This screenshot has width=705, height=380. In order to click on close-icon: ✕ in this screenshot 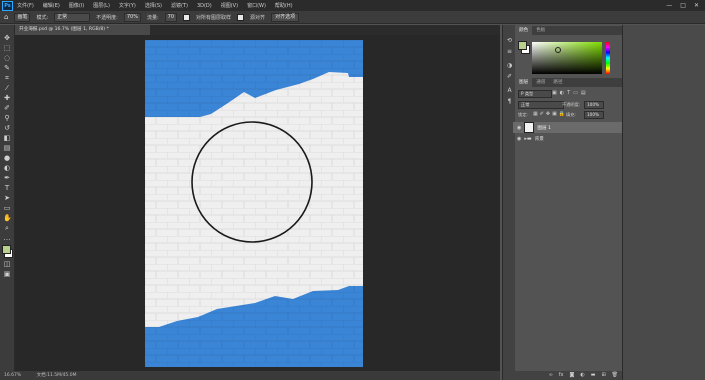, I will do `click(696, 5)`.